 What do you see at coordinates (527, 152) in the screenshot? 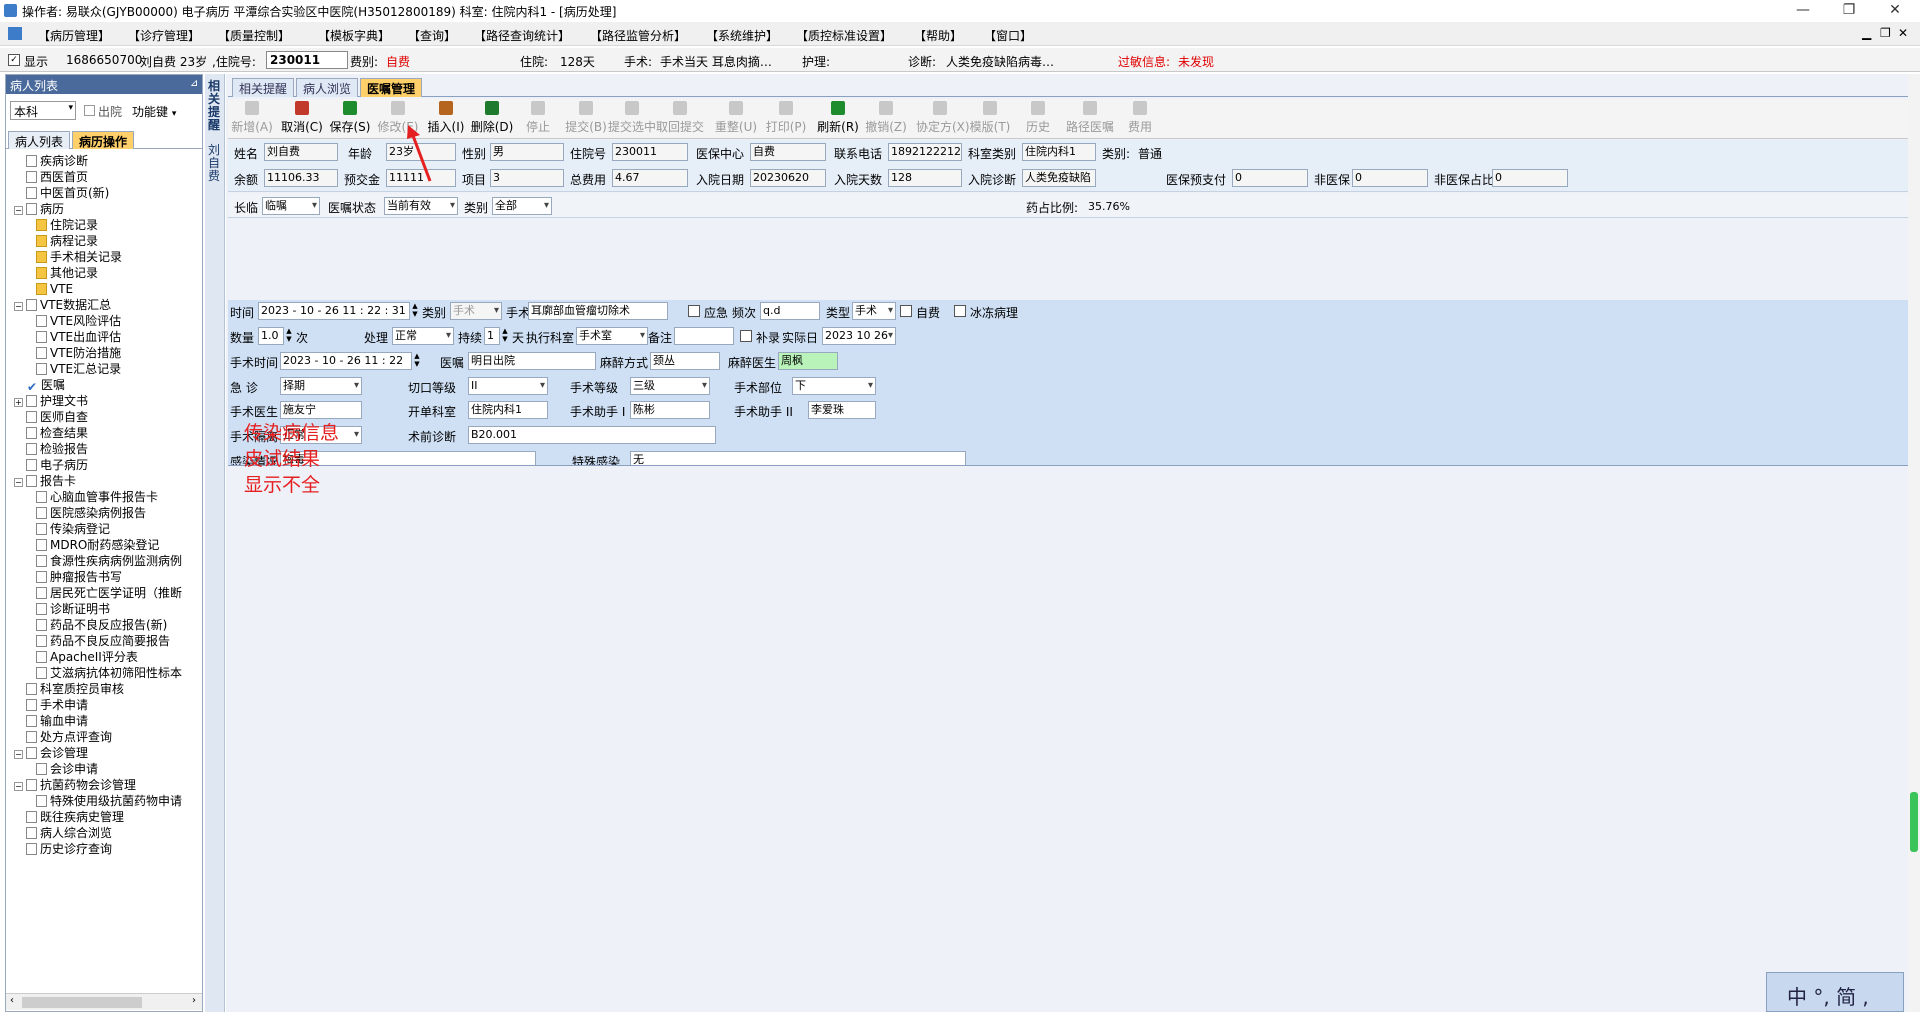
I see `sex-field: 男` at bounding box center [527, 152].